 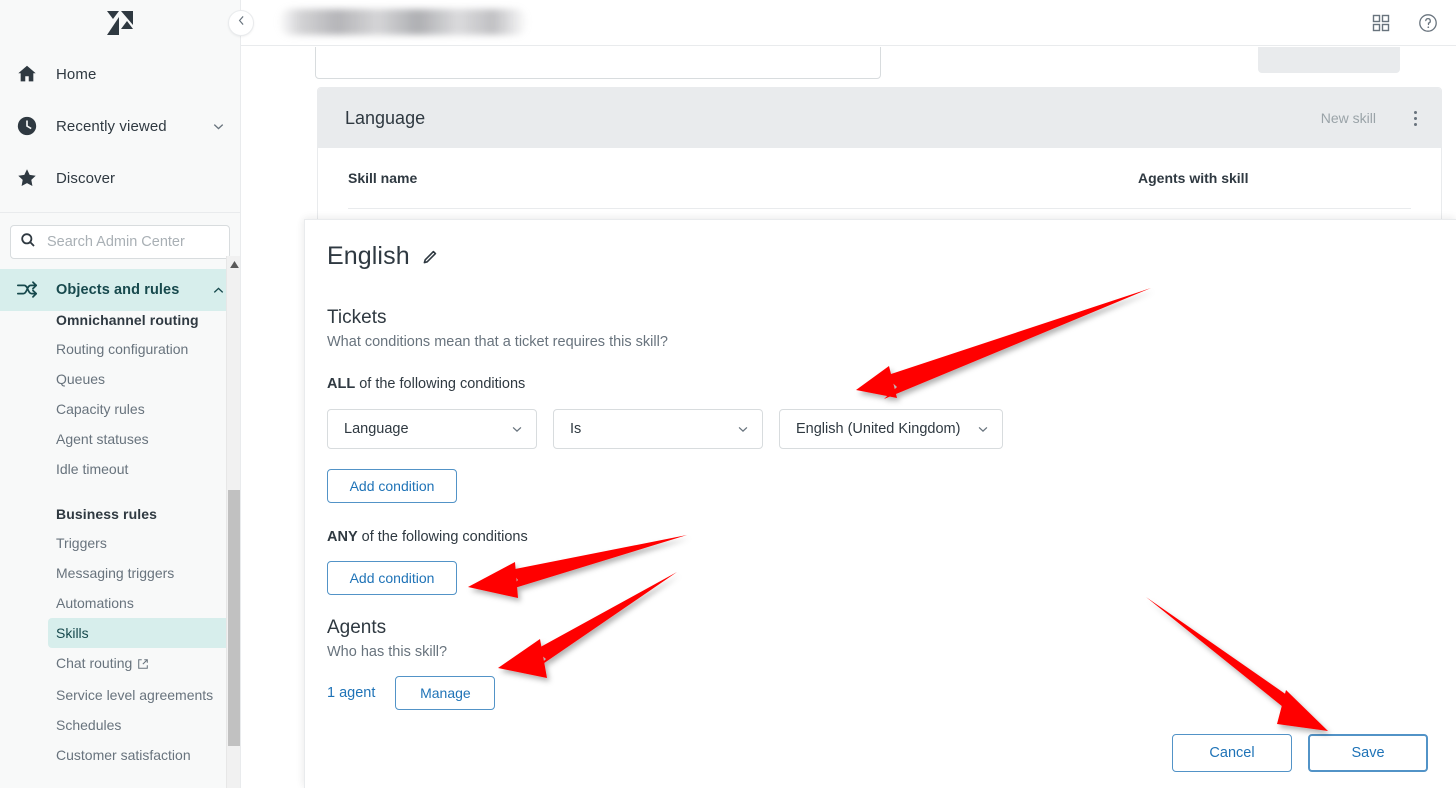 What do you see at coordinates (102, 439) in the screenshot?
I see `sidebar-item-label: Agent statuses` at bounding box center [102, 439].